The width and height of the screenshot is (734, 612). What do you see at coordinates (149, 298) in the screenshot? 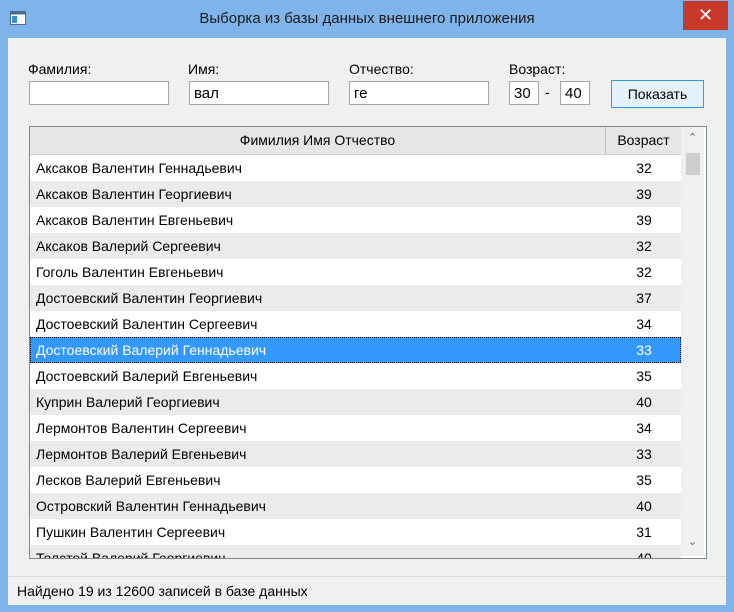
I see `row-fullname: Достоевский Валентин Георгиевич` at bounding box center [149, 298].